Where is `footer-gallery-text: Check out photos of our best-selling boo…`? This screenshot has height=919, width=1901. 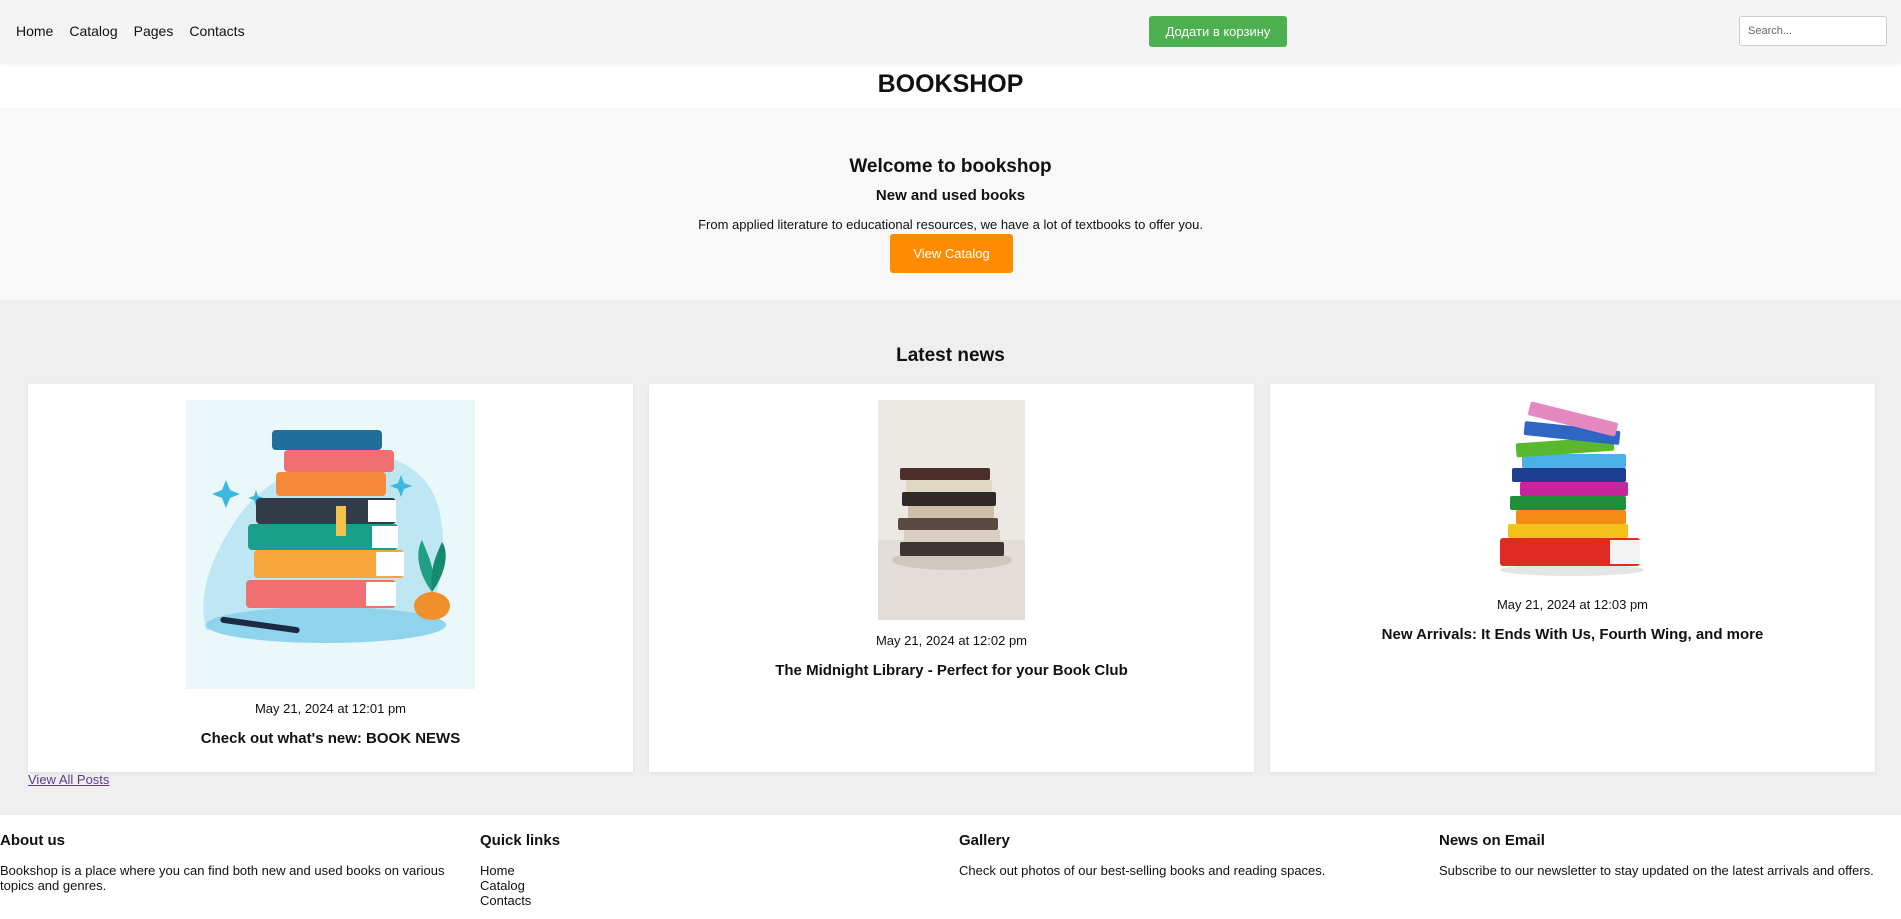 footer-gallery-text: Check out photos of our best-selling boo… is located at coordinates (1142, 870).